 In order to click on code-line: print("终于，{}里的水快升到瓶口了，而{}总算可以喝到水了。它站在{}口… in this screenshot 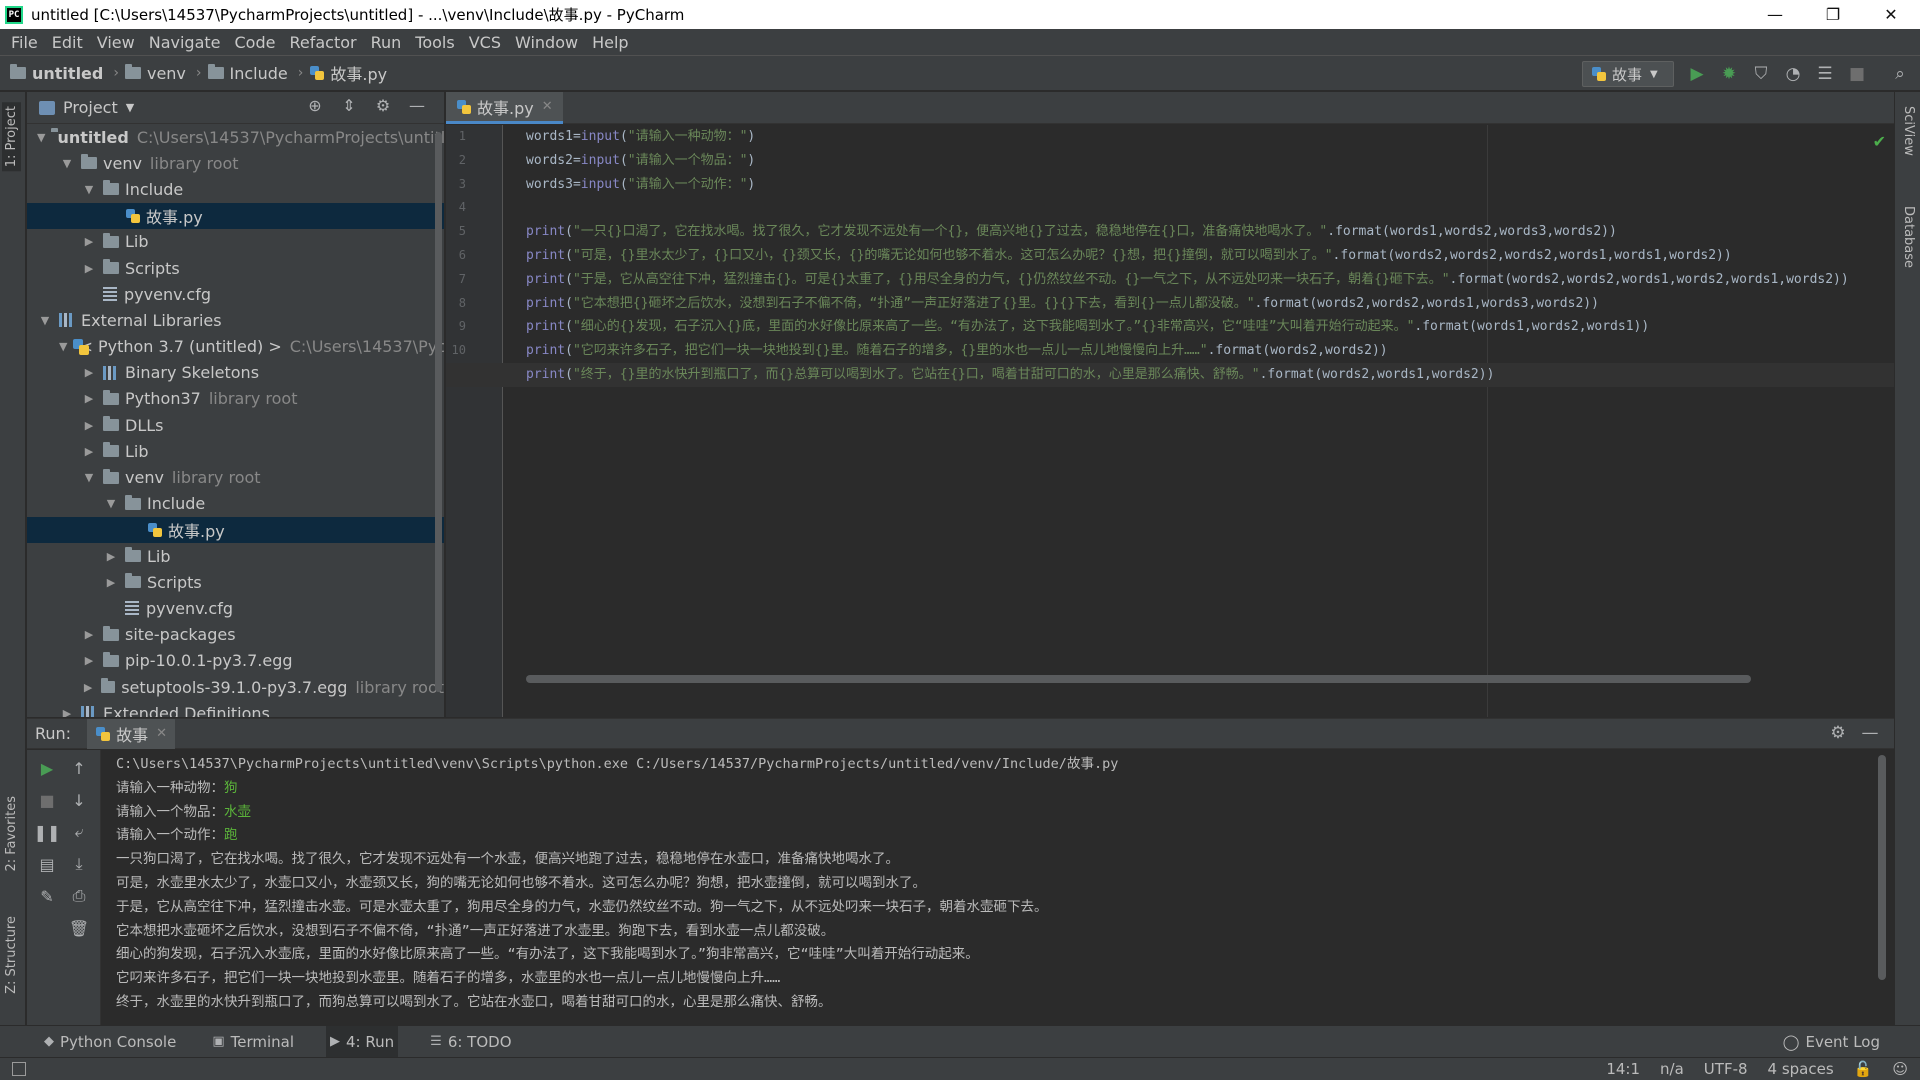, I will do `click(1170, 374)`.